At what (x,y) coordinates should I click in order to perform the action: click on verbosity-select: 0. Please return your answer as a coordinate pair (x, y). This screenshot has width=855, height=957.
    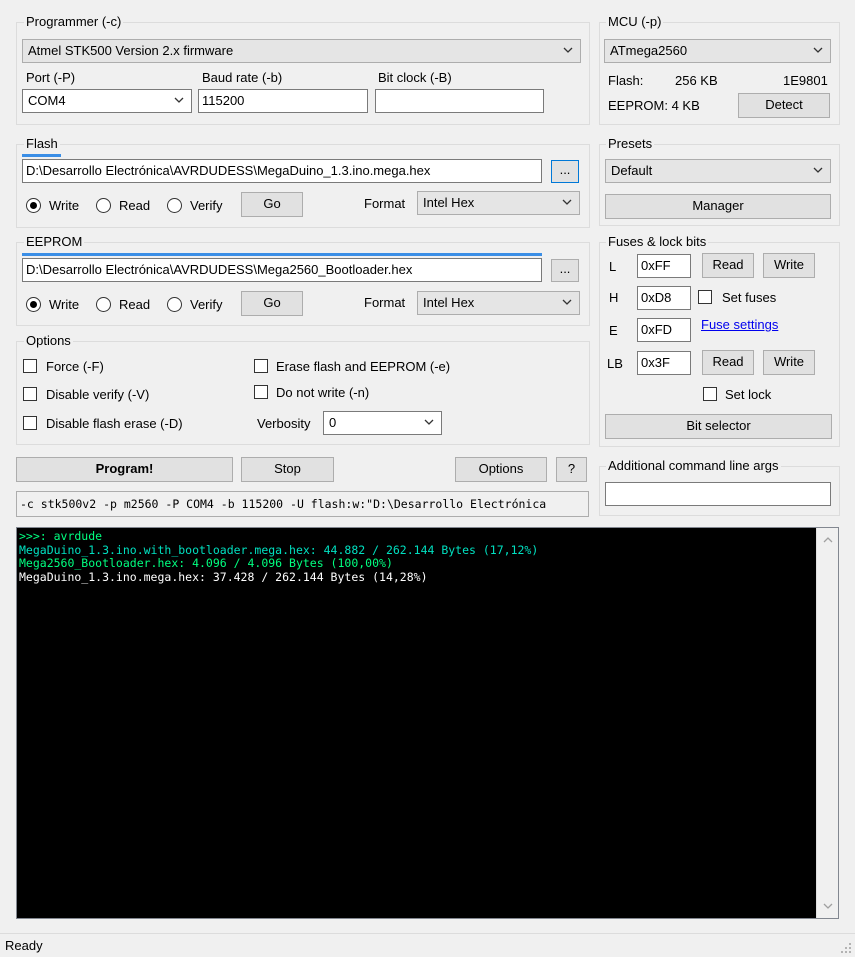
    Looking at the image, I should click on (382, 423).